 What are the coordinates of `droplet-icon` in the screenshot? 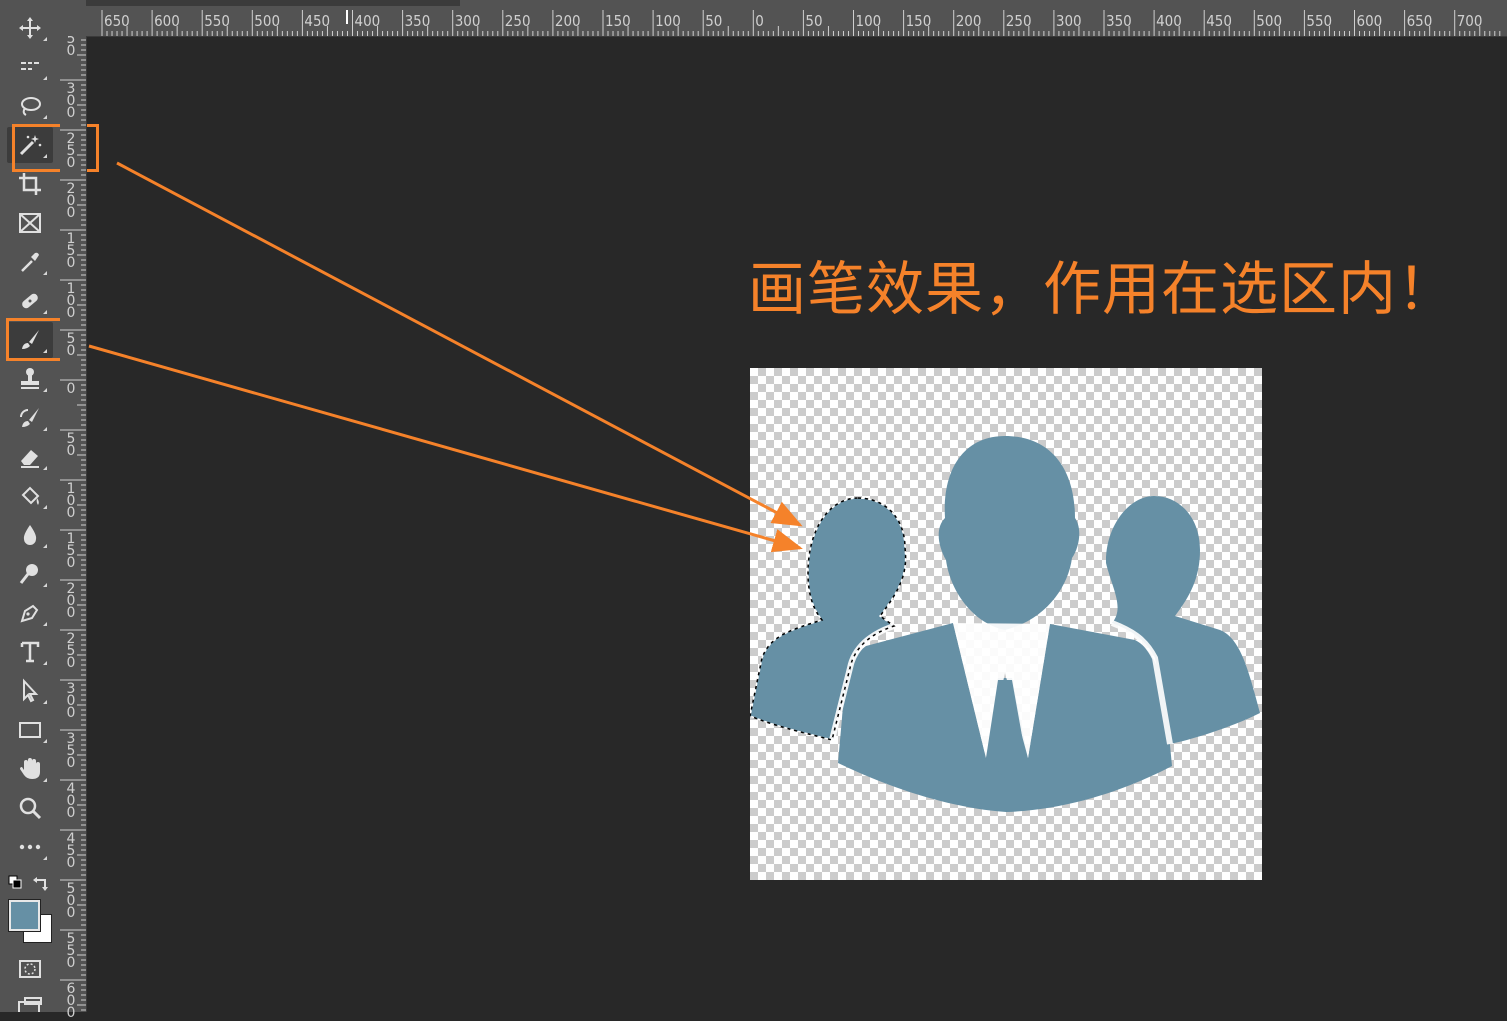 It's located at (30, 535).